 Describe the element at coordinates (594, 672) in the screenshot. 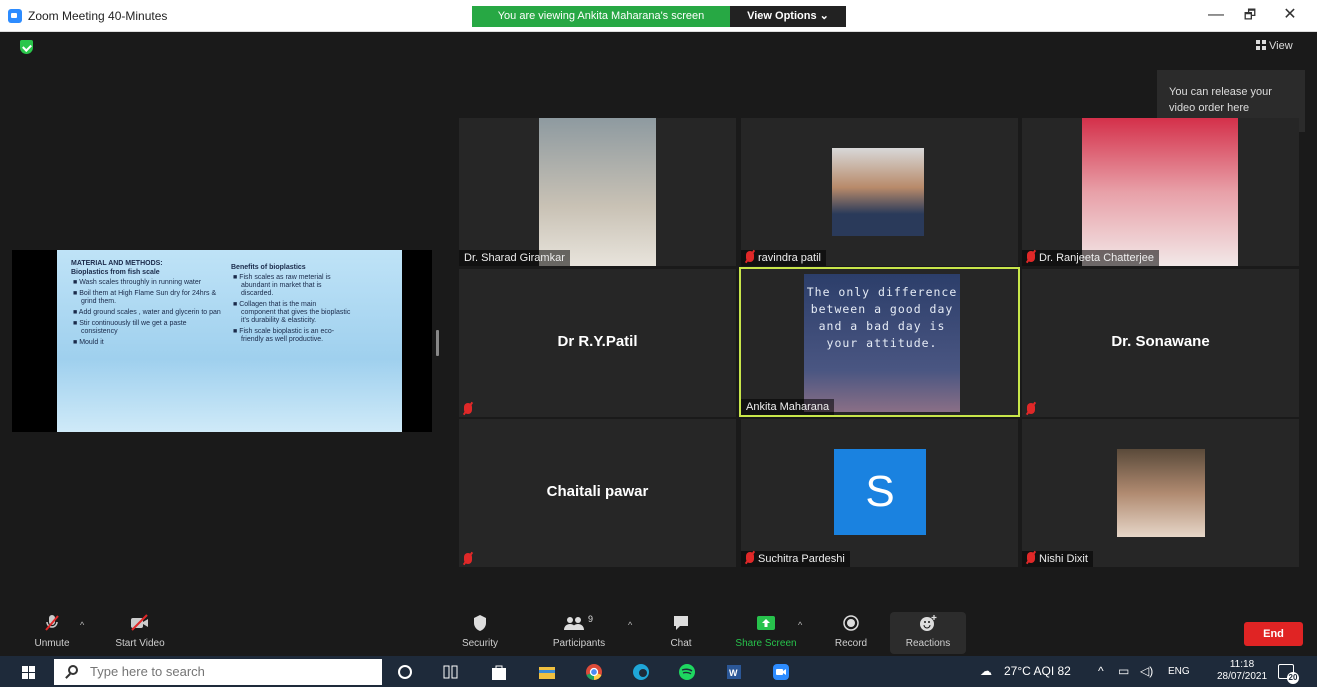

I see `chrome-icon` at that location.